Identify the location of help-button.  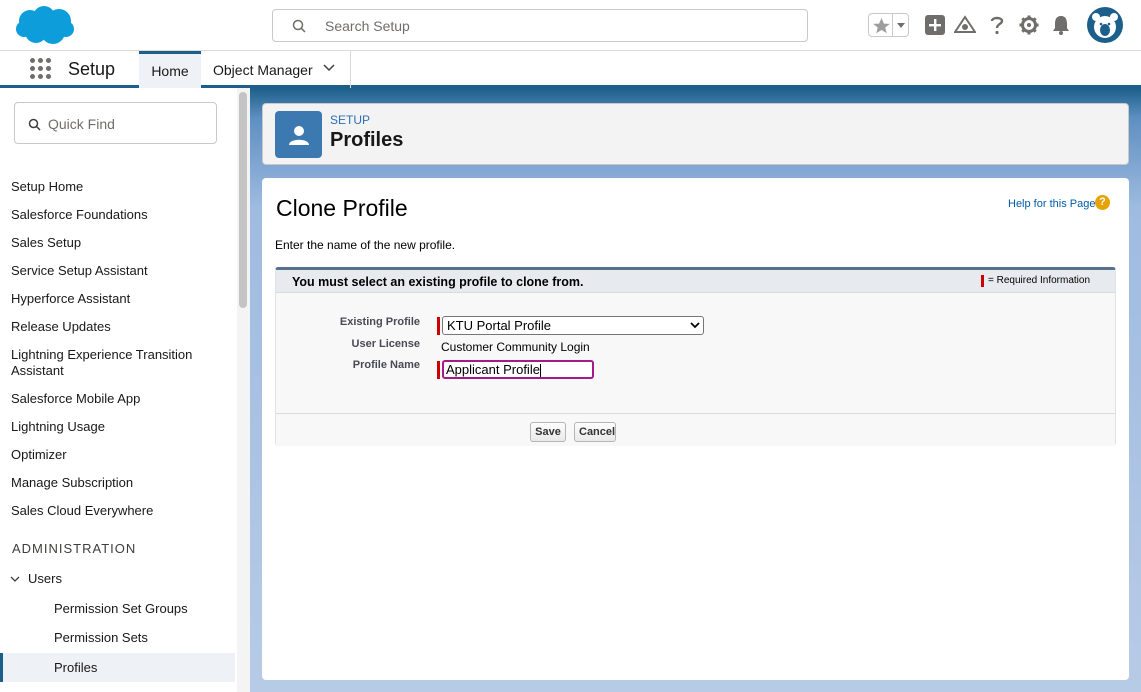
(997, 25).